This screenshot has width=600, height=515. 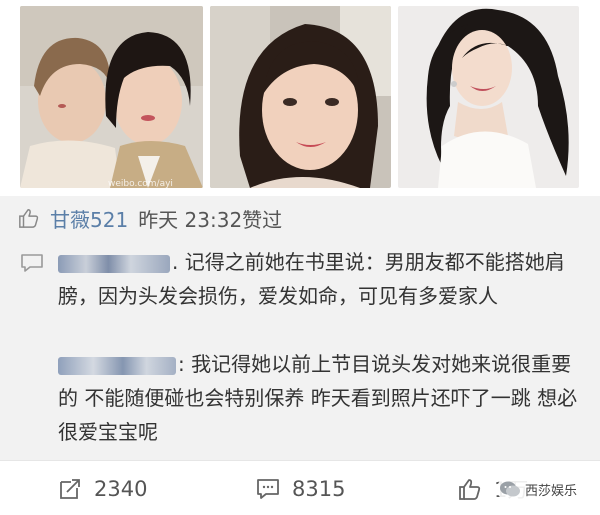 I want to click on photo-two-women, so click(x=111, y=97).